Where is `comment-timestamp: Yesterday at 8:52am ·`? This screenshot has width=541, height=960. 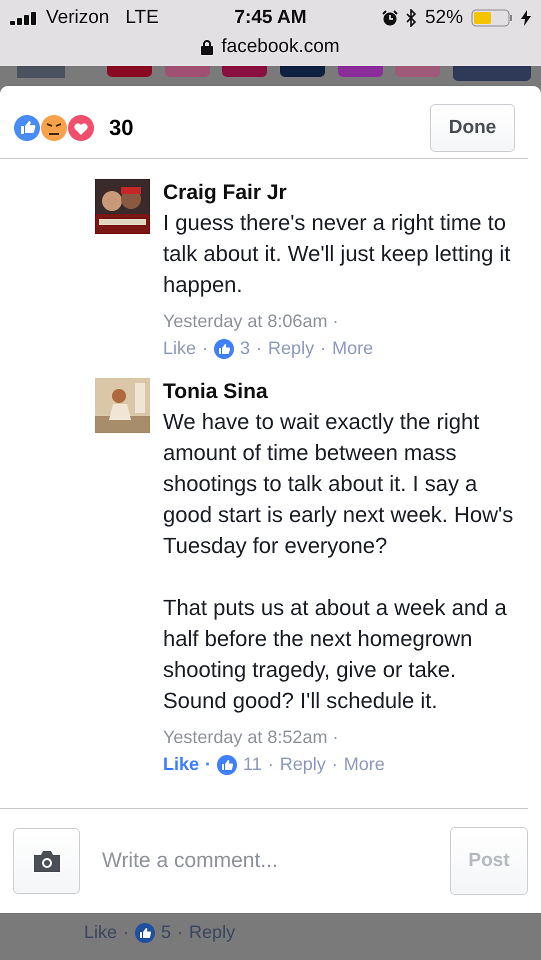 comment-timestamp: Yesterday at 8:52am · is located at coordinates (250, 737).